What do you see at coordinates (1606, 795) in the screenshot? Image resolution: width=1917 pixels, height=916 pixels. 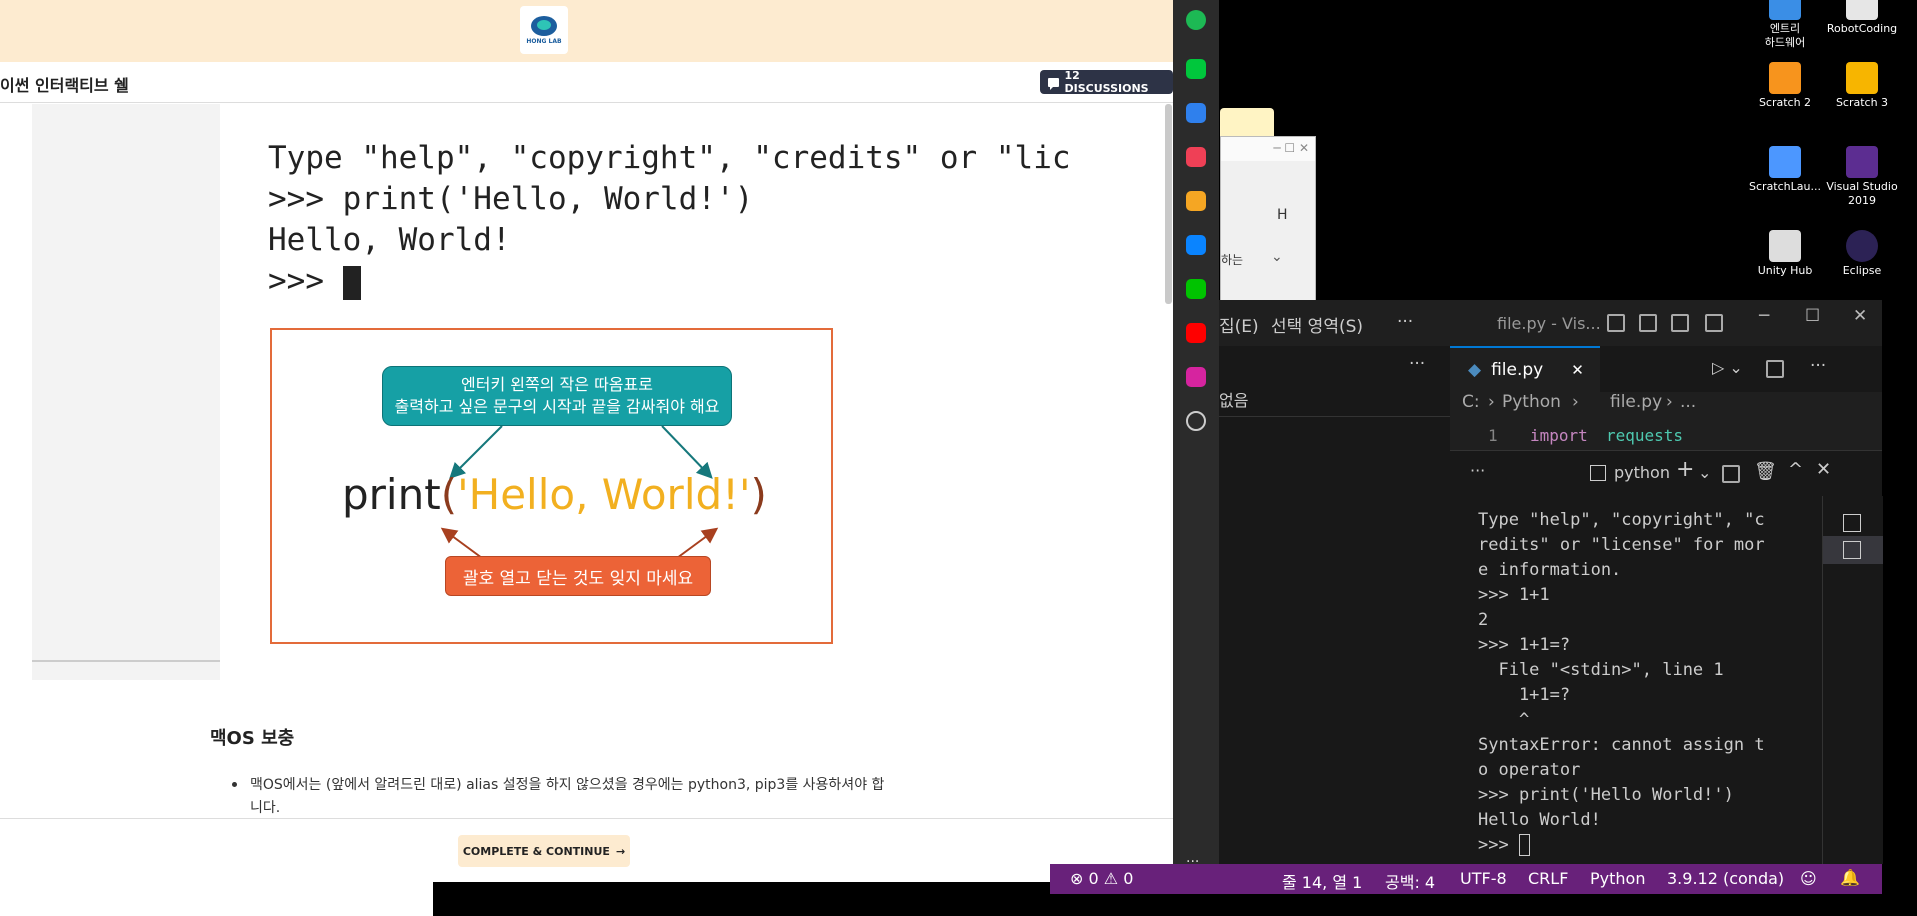 I see `terminal-line: >>> print('Hello World!')` at bounding box center [1606, 795].